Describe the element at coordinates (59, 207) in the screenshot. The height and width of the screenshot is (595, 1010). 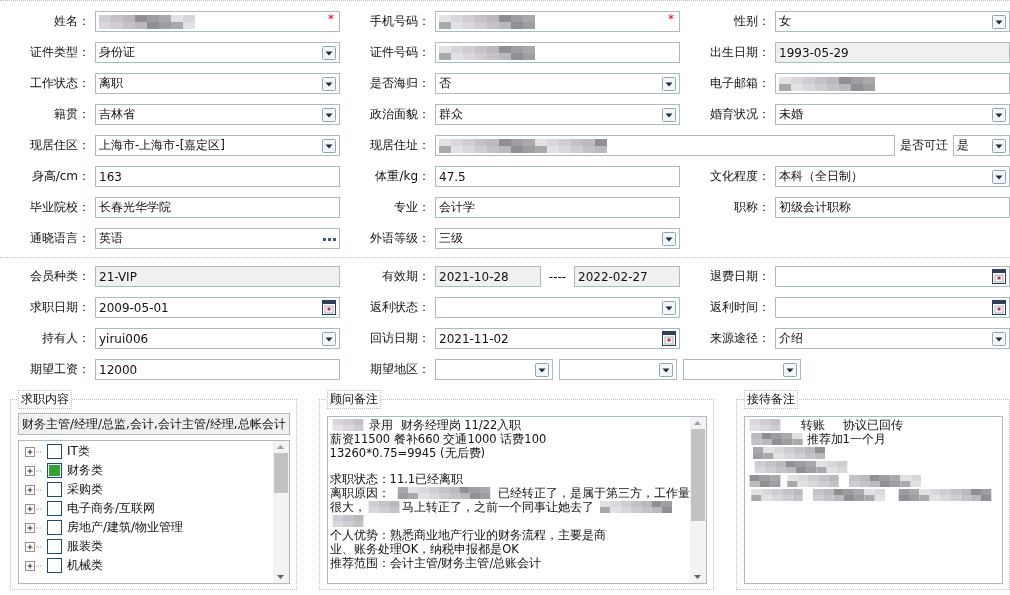
I see `field-label: 毕业院校：` at that location.